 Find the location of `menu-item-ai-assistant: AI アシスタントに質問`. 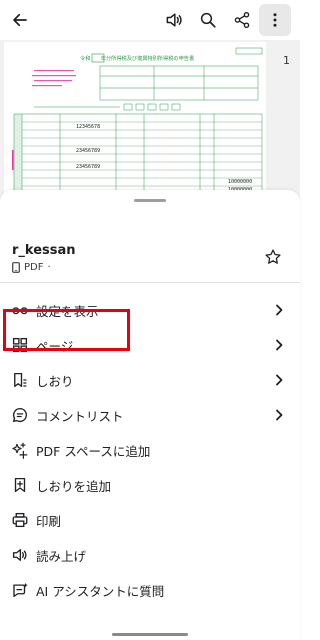

menu-item-ai-assistant: AI アシスタントに質問 is located at coordinates (150, 590).